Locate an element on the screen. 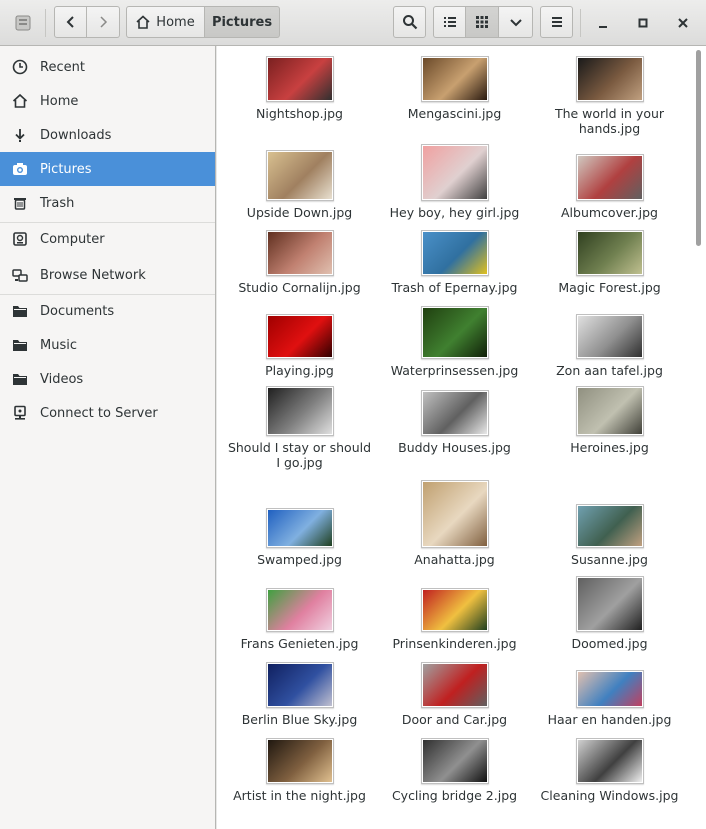 This screenshot has width=706, height=829. file-item: Door and Car.jpg is located at coordinates (454, 694).